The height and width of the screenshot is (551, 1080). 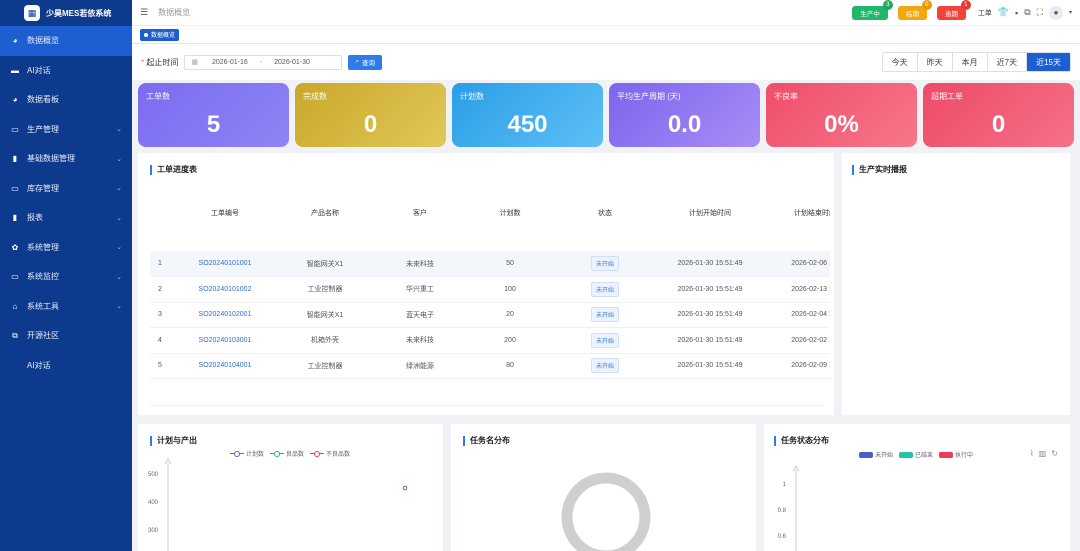 I want to click on sidebar-item-label: 基础数据管理, so click(x=51, y=159).